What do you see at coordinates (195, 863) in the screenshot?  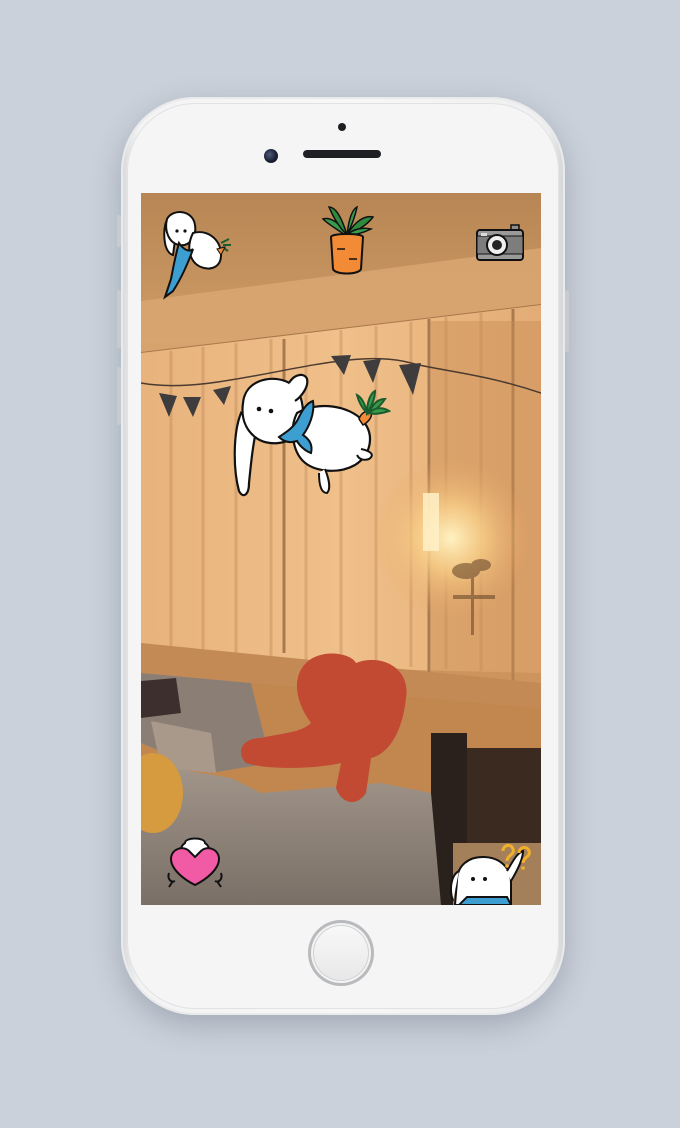 I see `heart-bunny-icon` at bounding box center [195, 863].